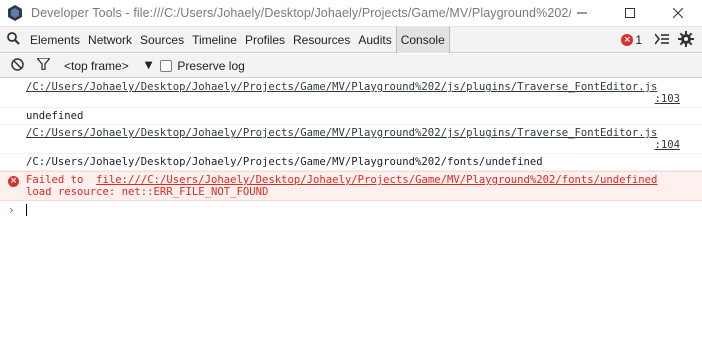  I want to click on error-count: 1, so click(638, 40).